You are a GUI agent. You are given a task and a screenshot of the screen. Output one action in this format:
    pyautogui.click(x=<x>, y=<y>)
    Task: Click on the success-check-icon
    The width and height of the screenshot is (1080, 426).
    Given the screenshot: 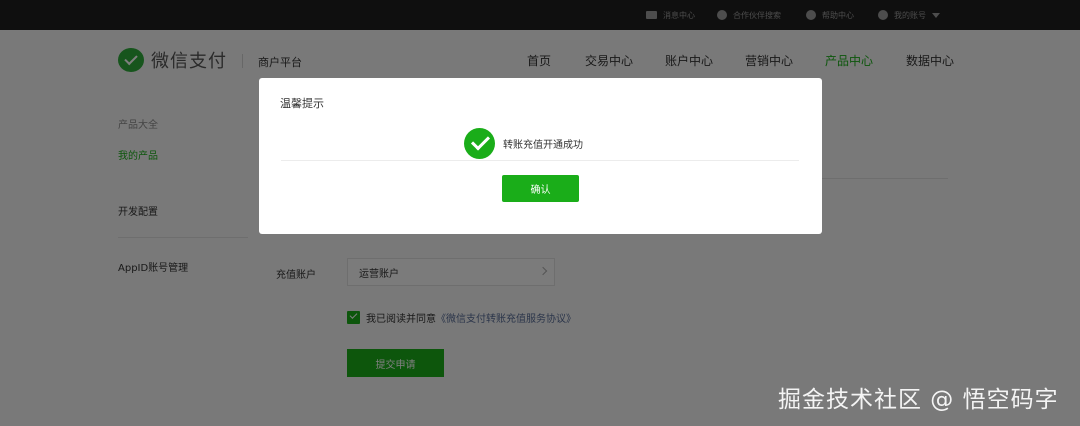 What is the action you would take?
    pyautogui.click(x=479, y=143)
    